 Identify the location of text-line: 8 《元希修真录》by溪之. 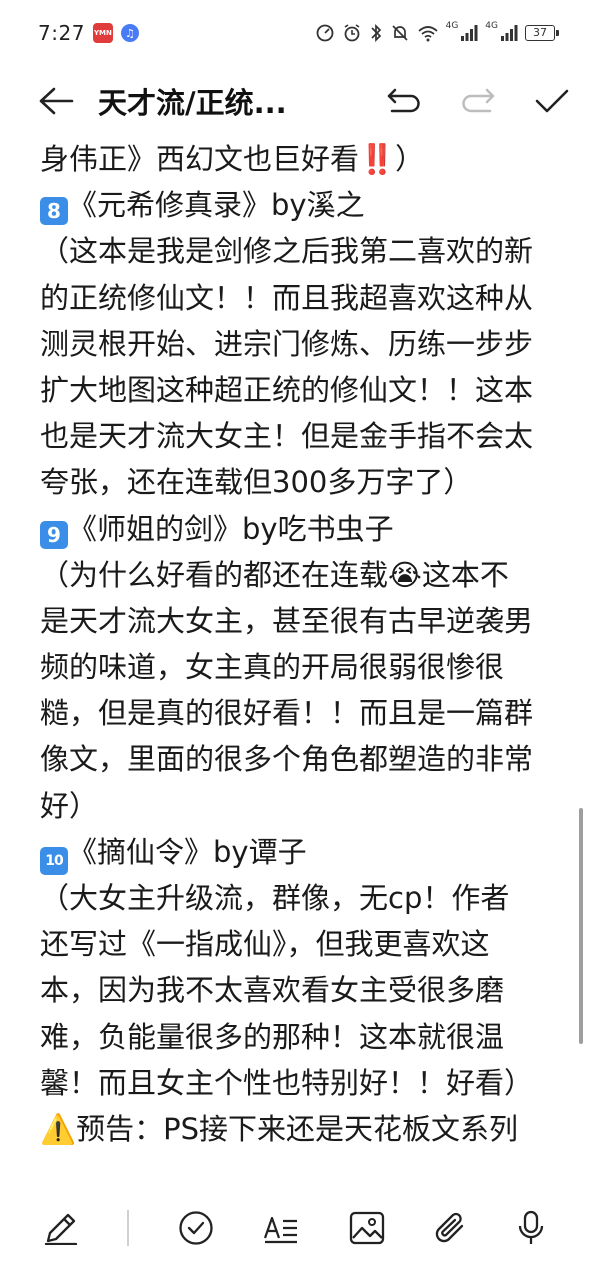
(300, 205).